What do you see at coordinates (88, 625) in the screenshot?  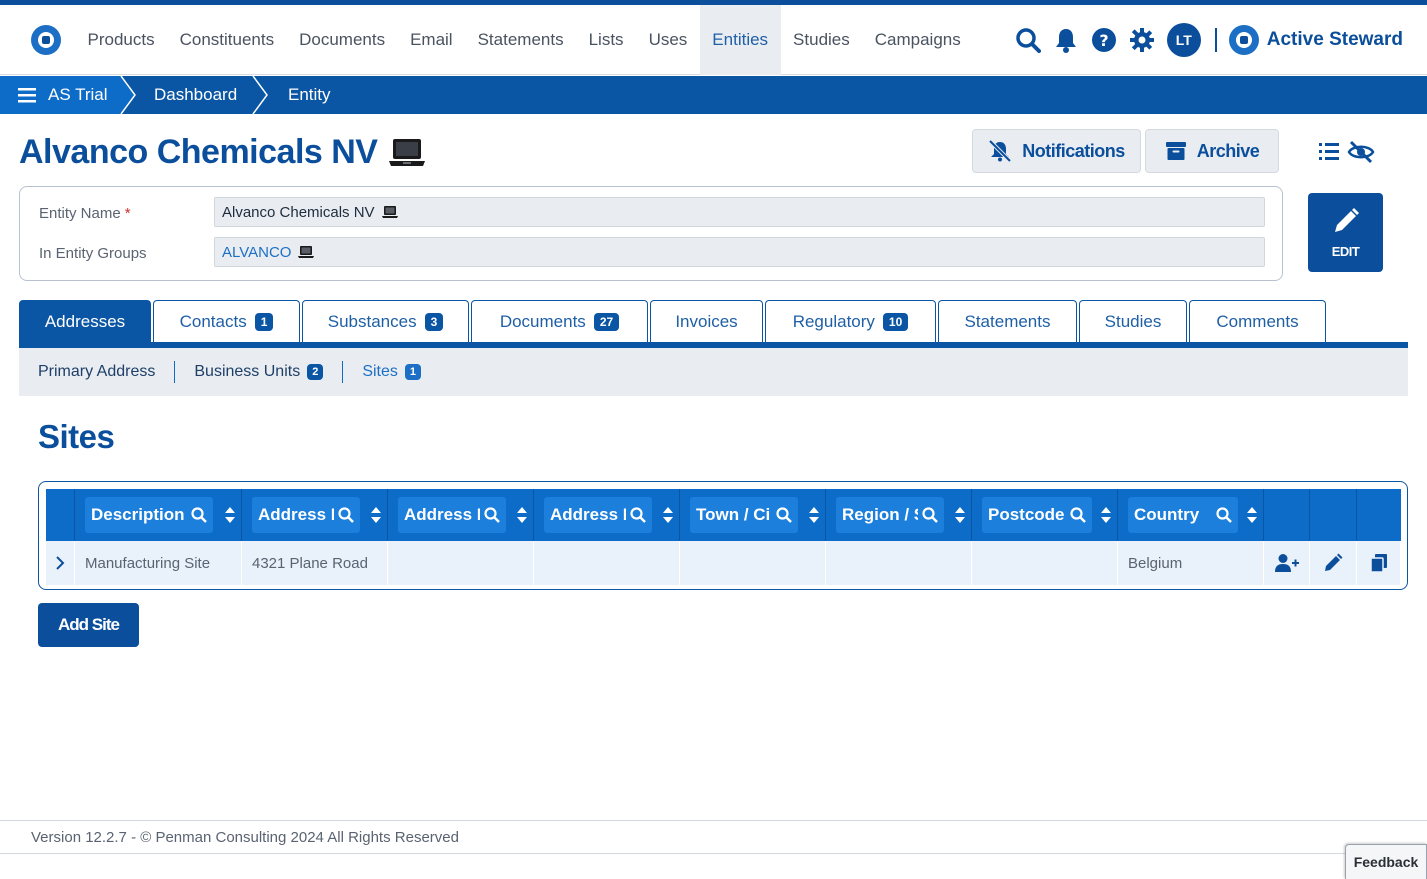 I see `add-site-button: Add Site` at bounding box center [88, 625].